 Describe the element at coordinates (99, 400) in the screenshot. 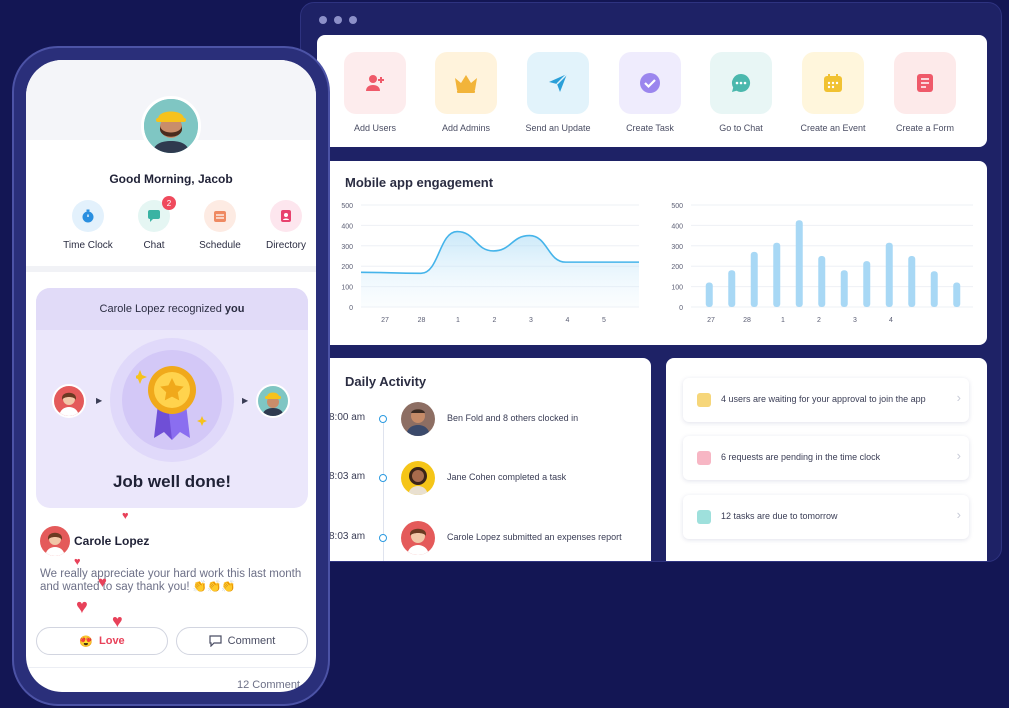

I see `play-arrow-icon: ▶` at that location.